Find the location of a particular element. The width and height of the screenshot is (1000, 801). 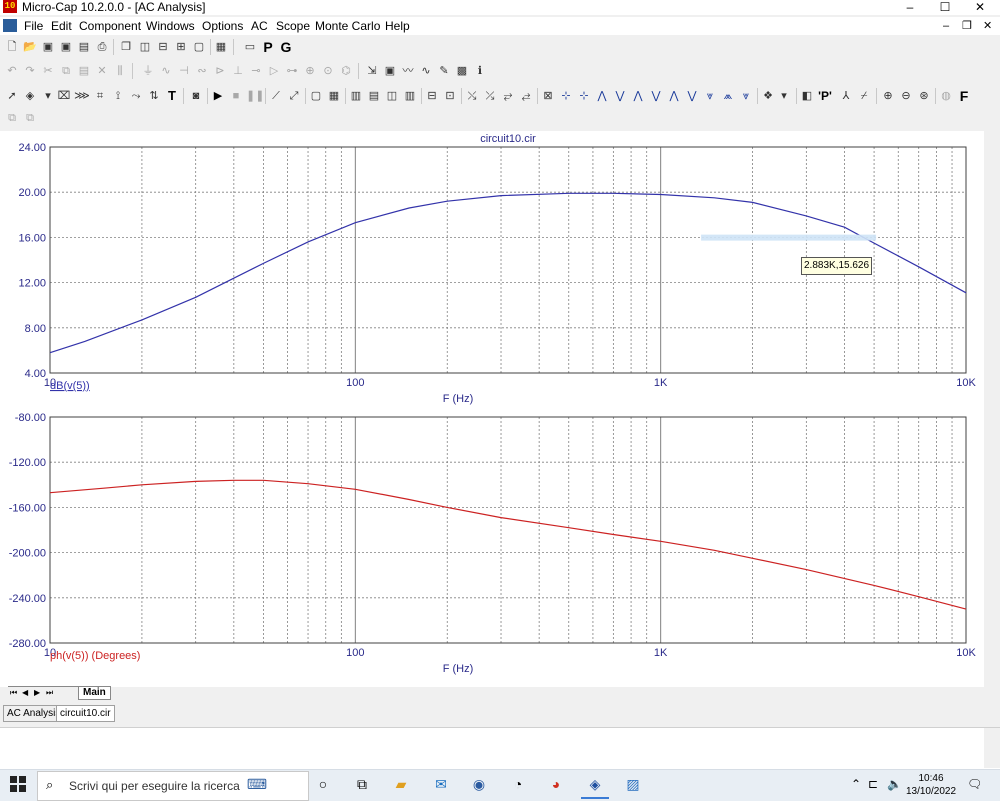

zoom-out-icon: ⊖ is located at coordinates (906, 96).